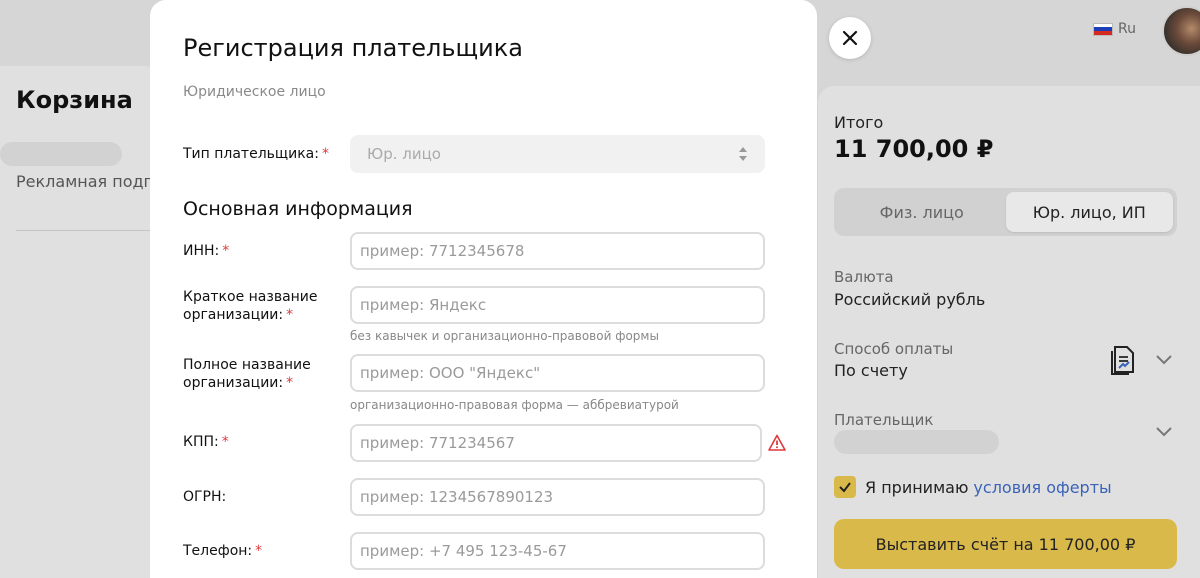 The width and height of the screenshot is (1200, 578). I want to click on skeleton-placeholder, so click(61, 154).